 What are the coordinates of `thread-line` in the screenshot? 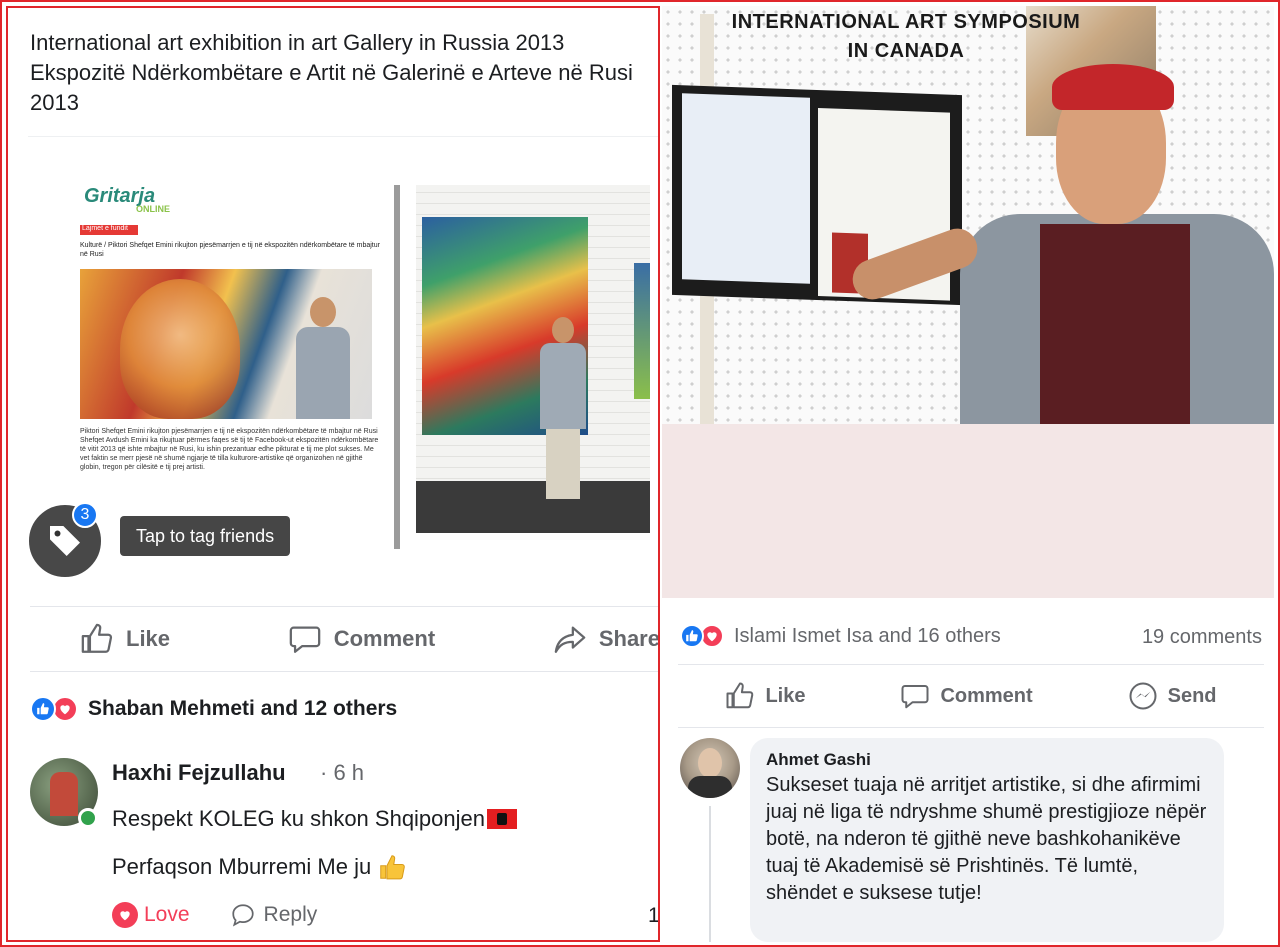 It's located at (710, 874).